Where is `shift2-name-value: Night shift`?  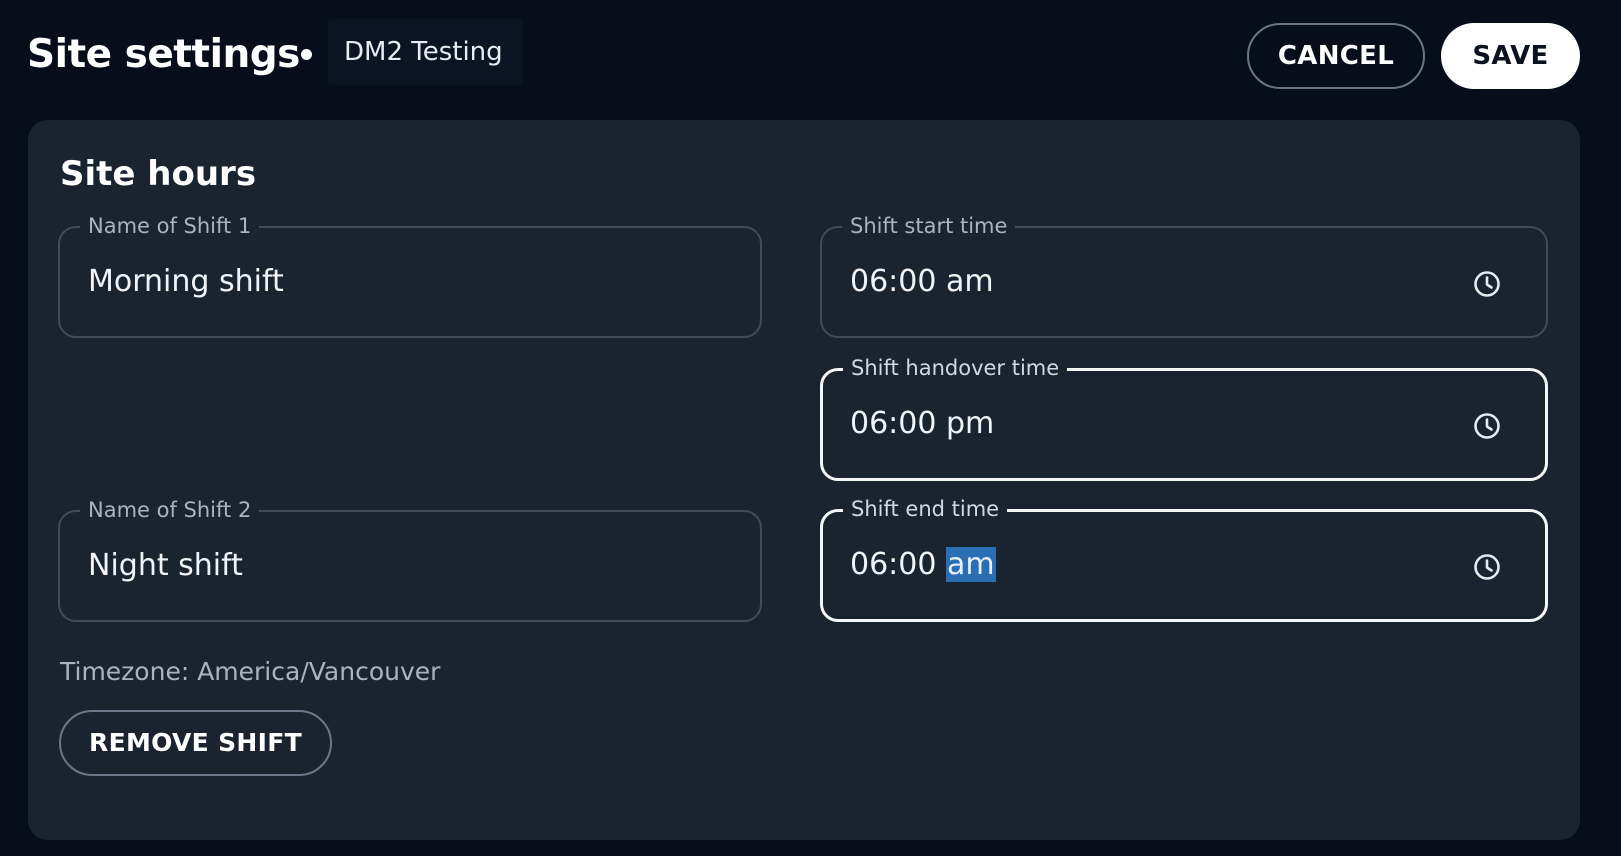
shift2-name-value: Night shift is located at coordinates (165, 565).